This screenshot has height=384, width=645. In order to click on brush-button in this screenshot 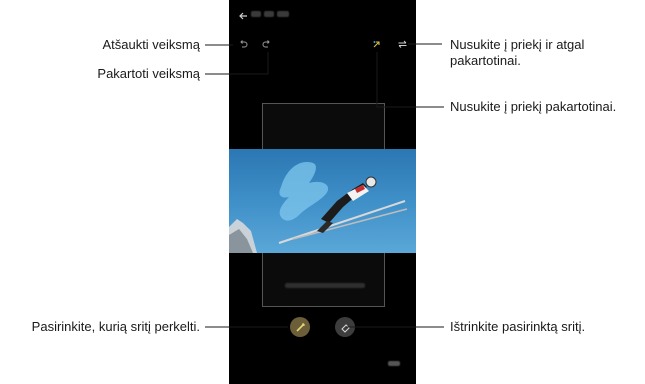, I will do `click(300, 327)`.